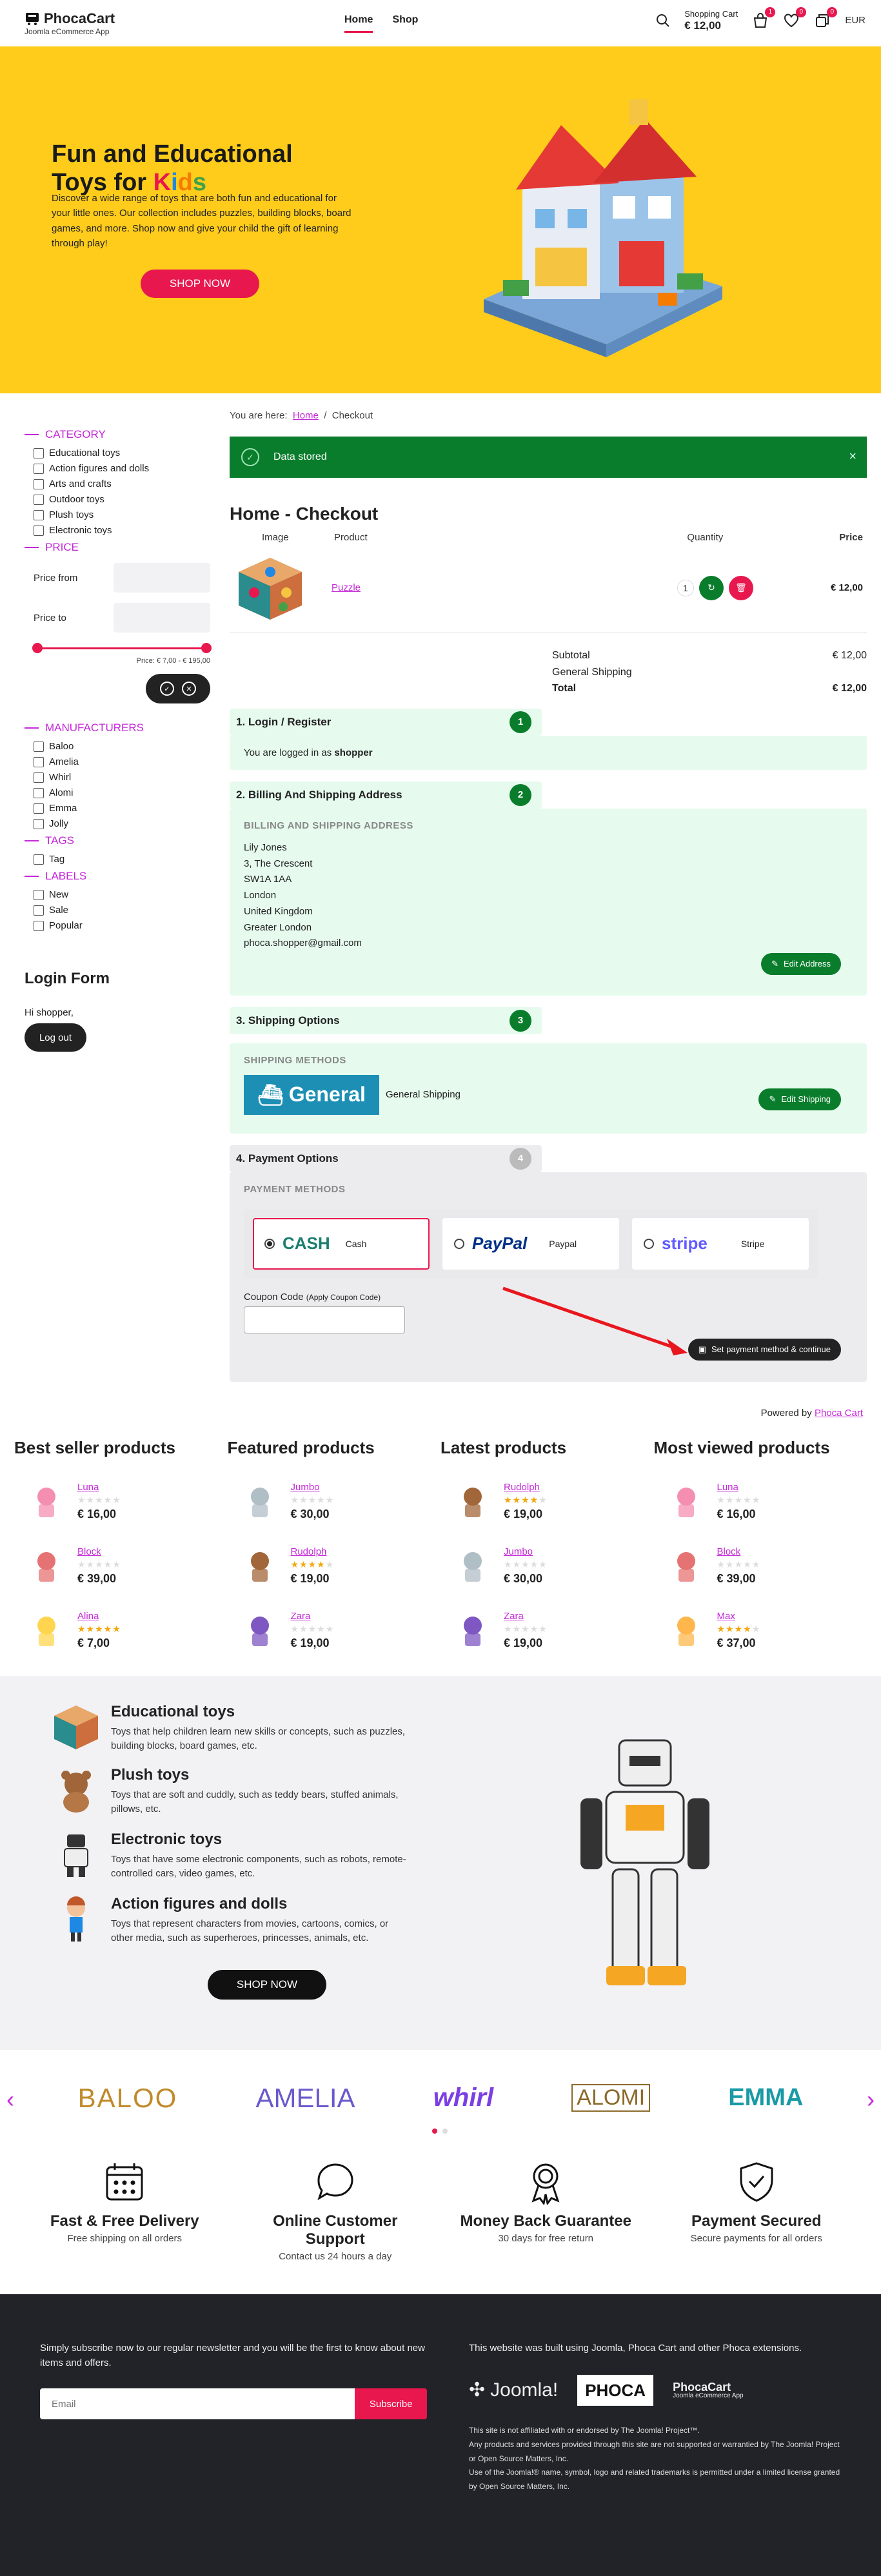 The height and width of the screenshot is (2576, 881). What do you see at coordinates (55, 1037) in the screenshot?
I see `logout-button: Log out` at bounding box center [55, 1037].